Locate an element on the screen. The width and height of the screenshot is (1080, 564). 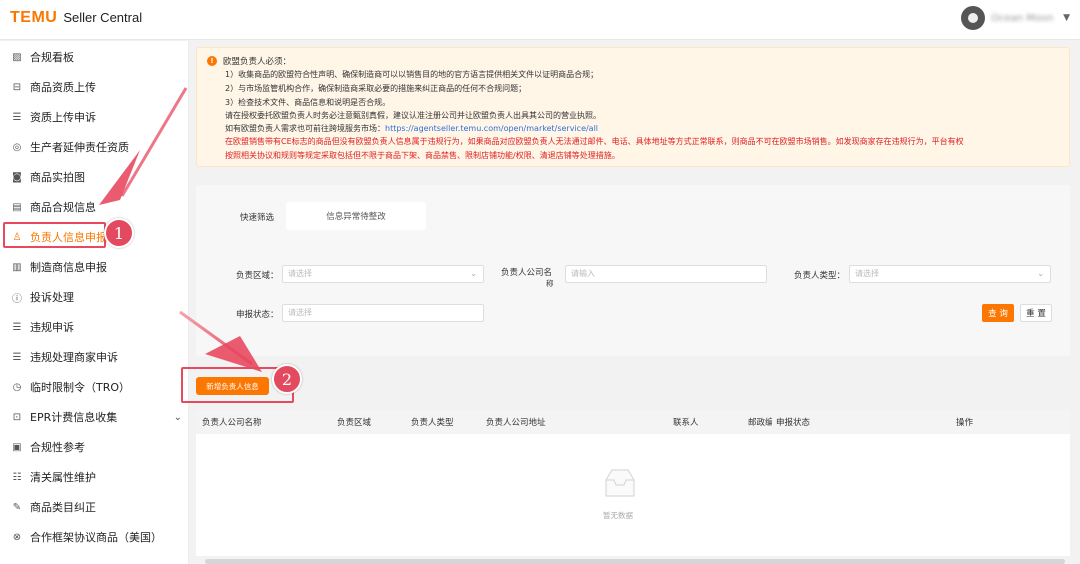
annotation-badge-1: 1 is located at coordinates (119, 233).